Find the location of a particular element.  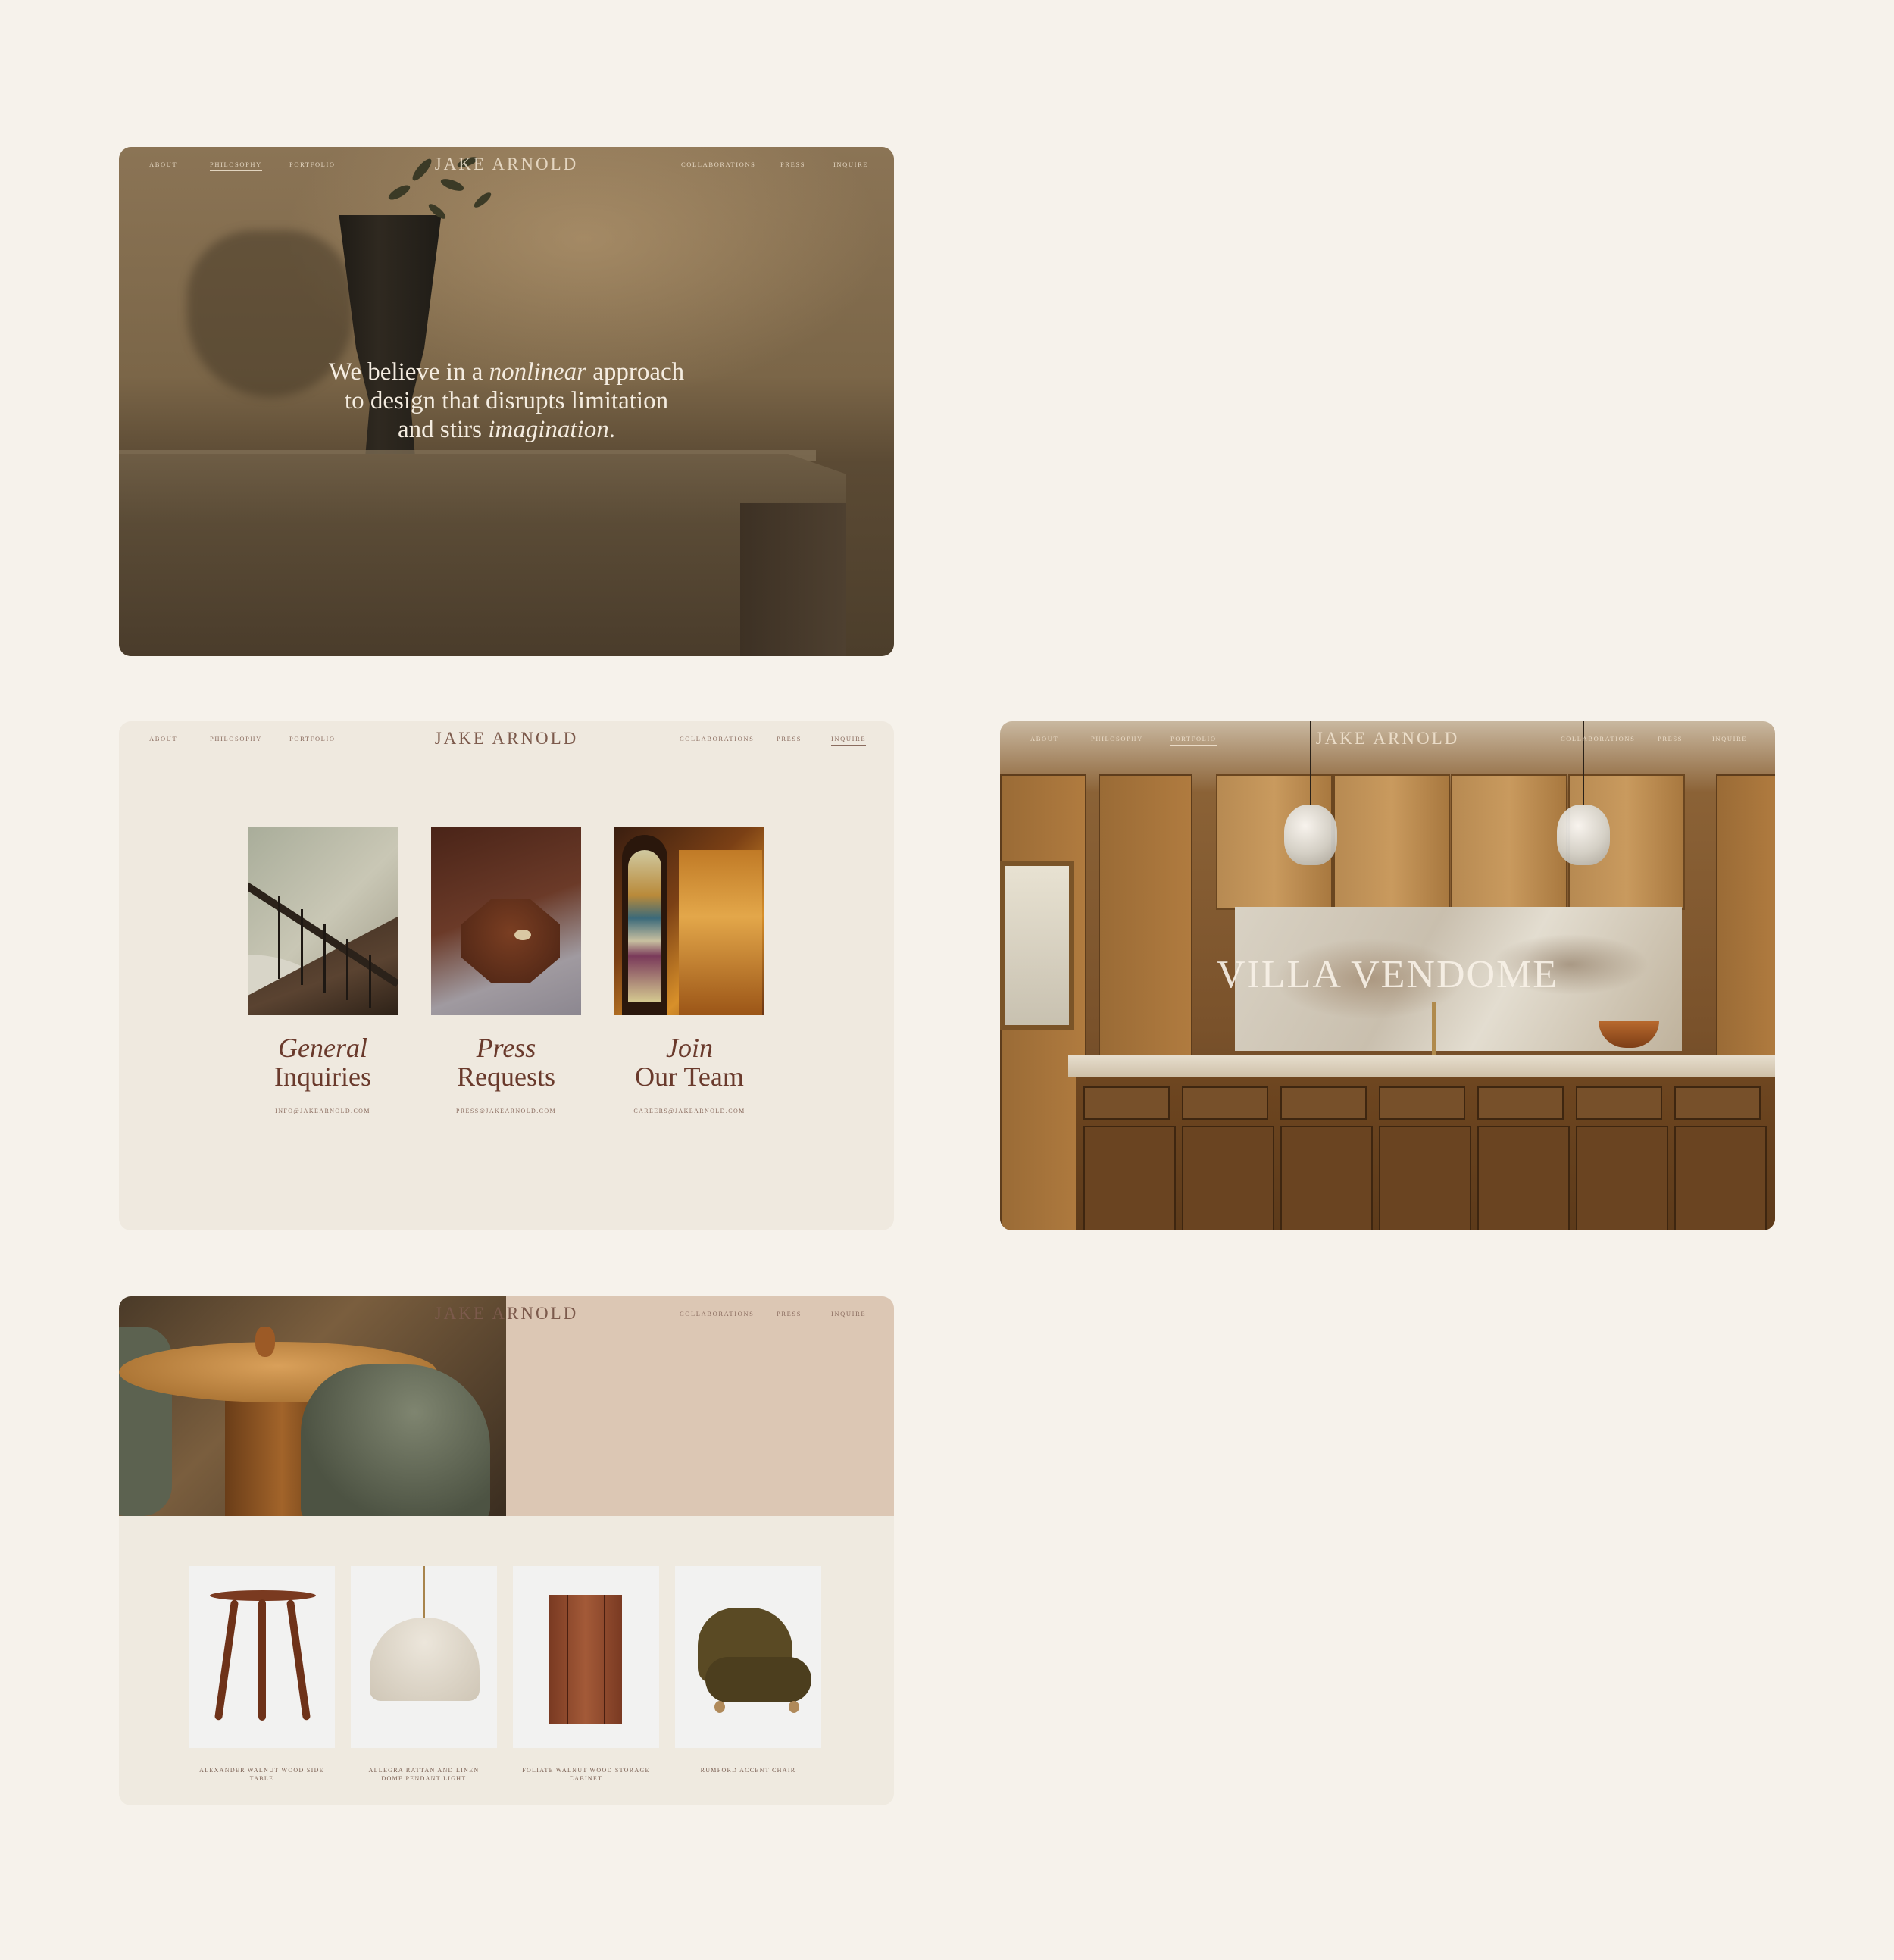

product-card: Alexander Walnut Wood Side Table is located at coordinates (262, 1675).